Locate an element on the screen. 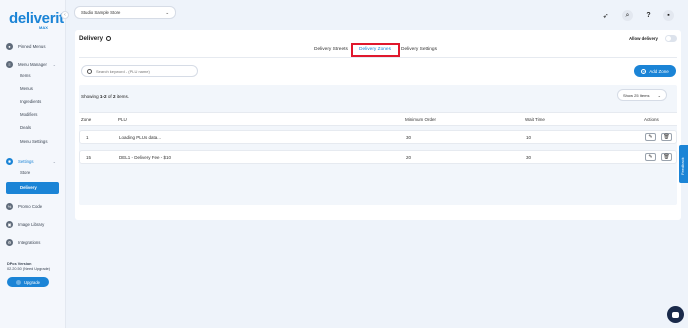 This screenshot has height=328, width=688. collapse-sidebar-button: ‹ is located at coordinates (65, 15).